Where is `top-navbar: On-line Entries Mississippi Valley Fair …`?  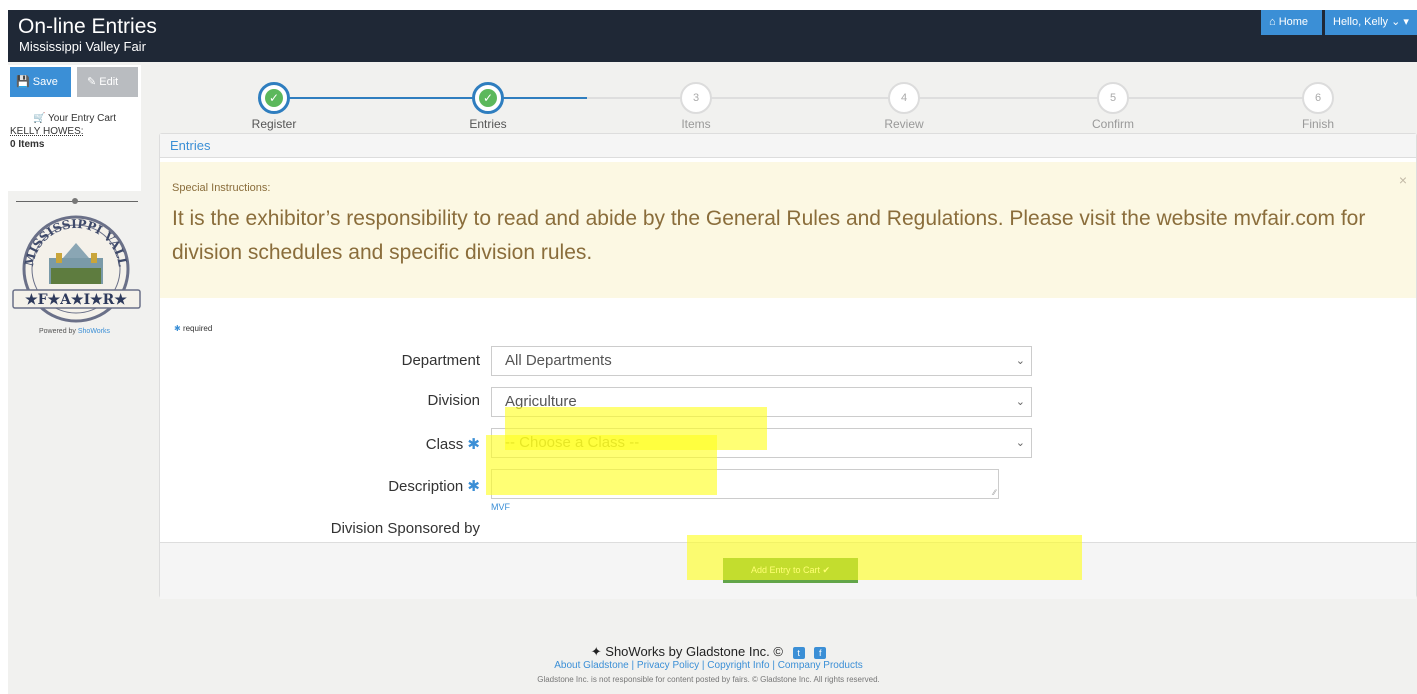 top-navbar: On-line Entries Mississippi Valley Fair … is located at coordinates (712, 36).